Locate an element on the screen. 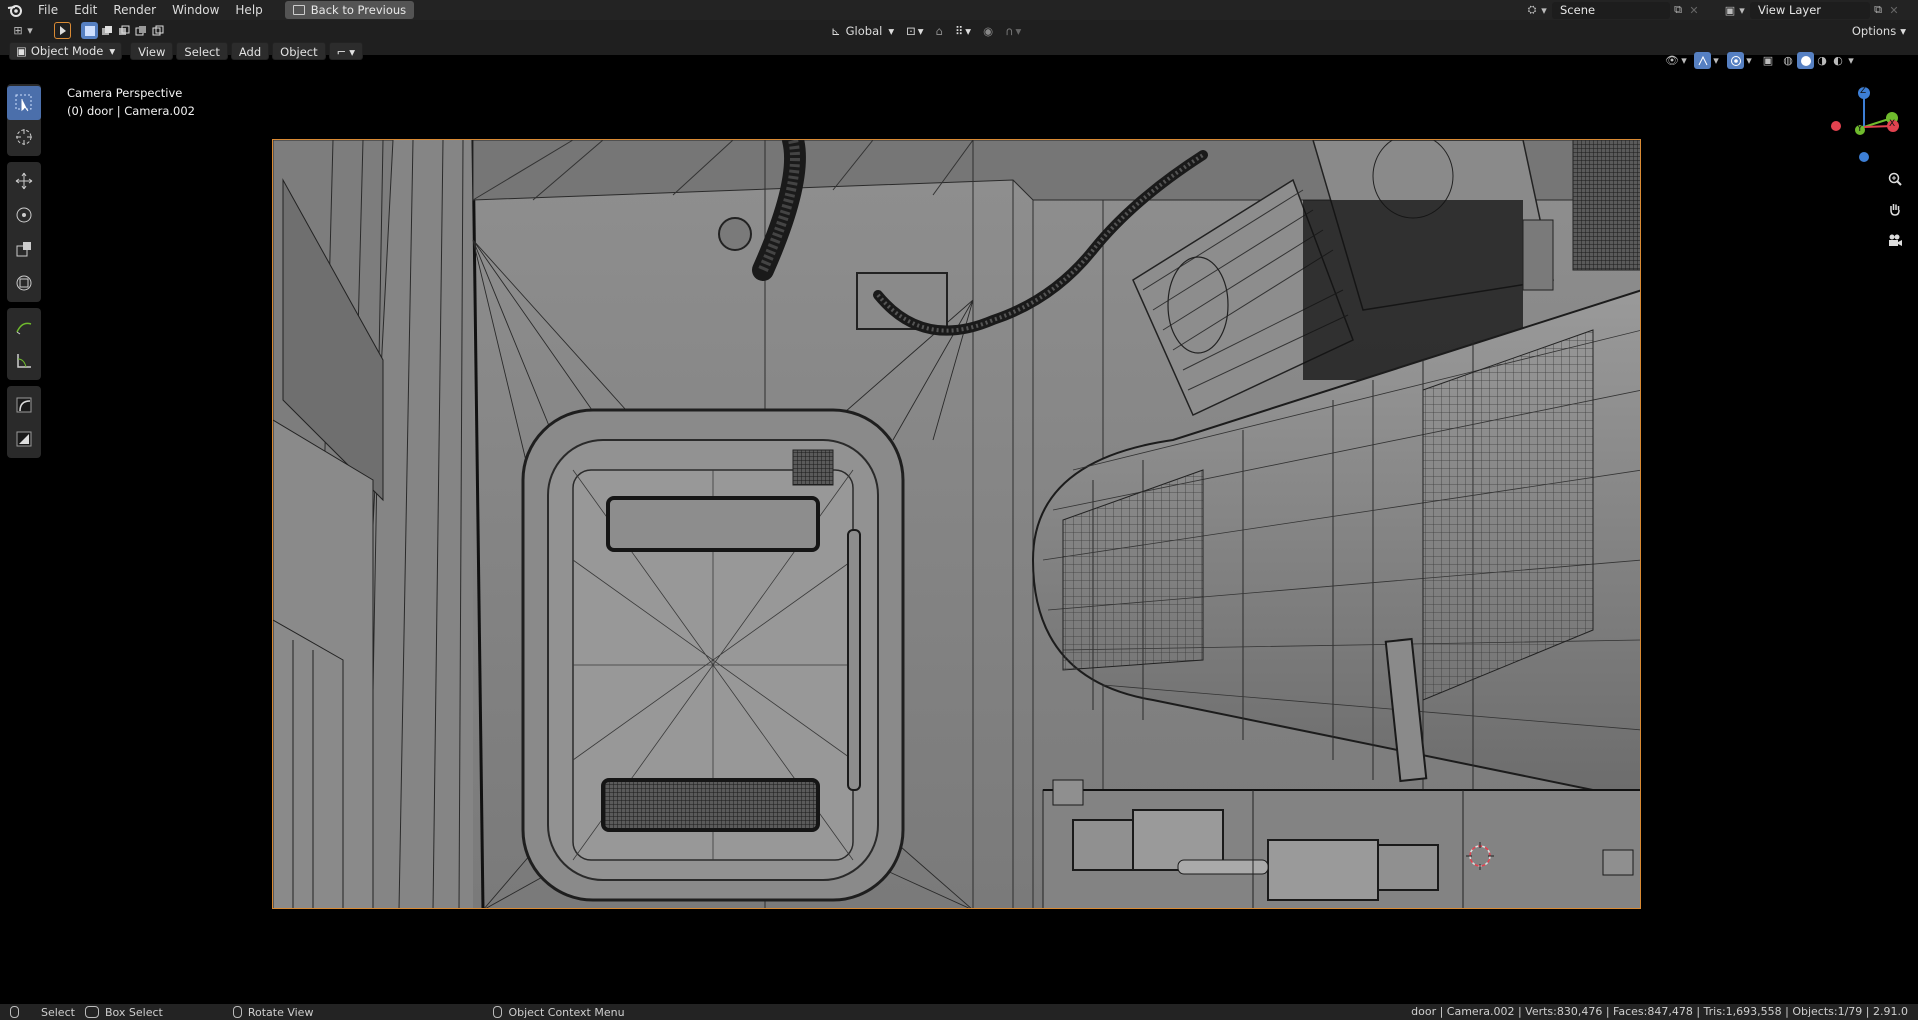  view-layer-dropdown-icon: ▾ is located at coordinates (1742, 10).